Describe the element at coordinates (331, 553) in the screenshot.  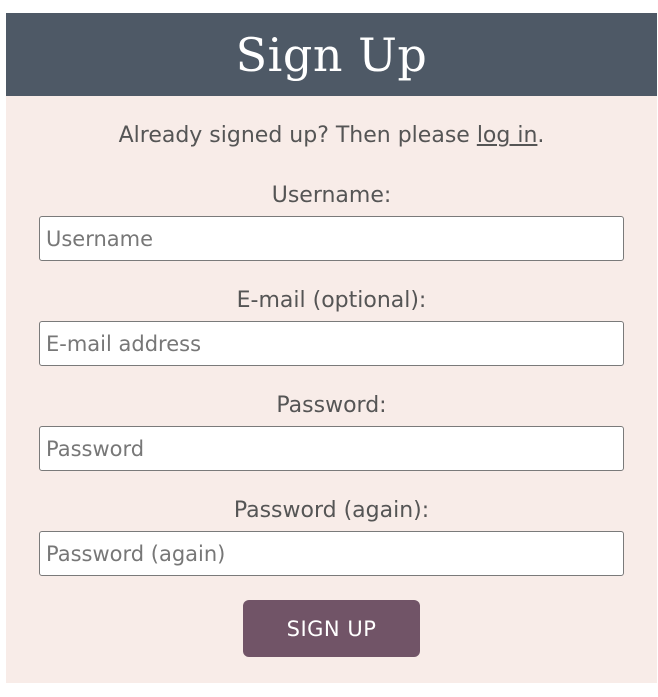
I see `password-again-field` at that location.